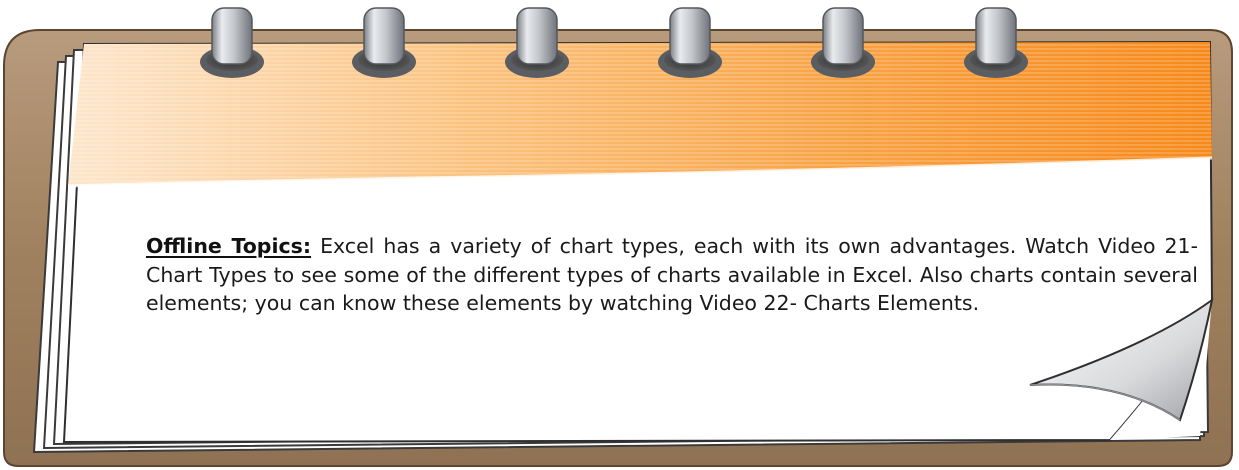  Describe the element at coordinates (229, 246) in the screenshot. I see `note-heading: Offline Topics:` at that location.